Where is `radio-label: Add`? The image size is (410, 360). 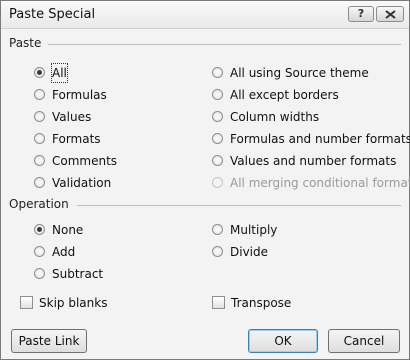
radio-label: Add is located at coordinates (64, 252).